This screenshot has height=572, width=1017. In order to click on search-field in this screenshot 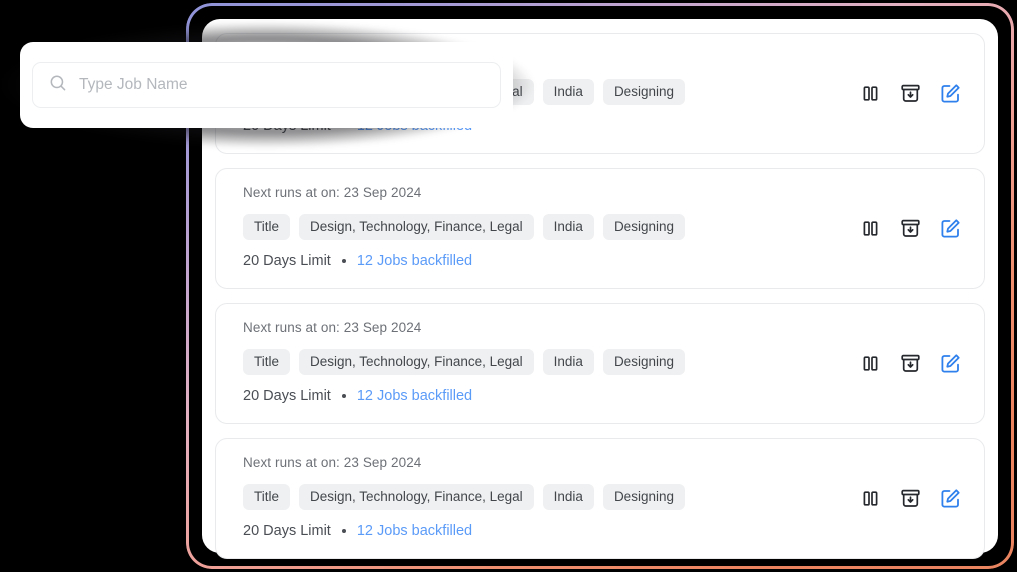, I will do `click(266, 85)`.